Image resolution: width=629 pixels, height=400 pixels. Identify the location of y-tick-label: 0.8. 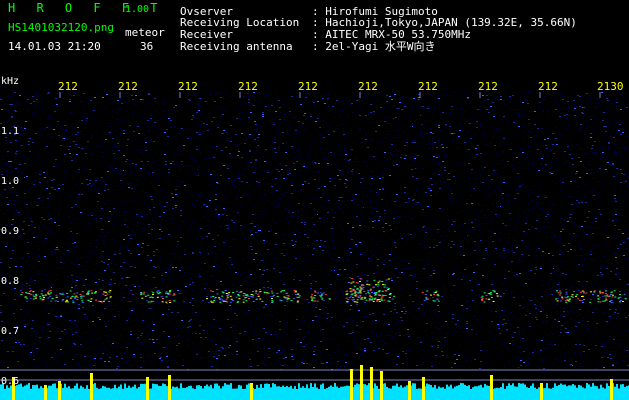
(10, 281).